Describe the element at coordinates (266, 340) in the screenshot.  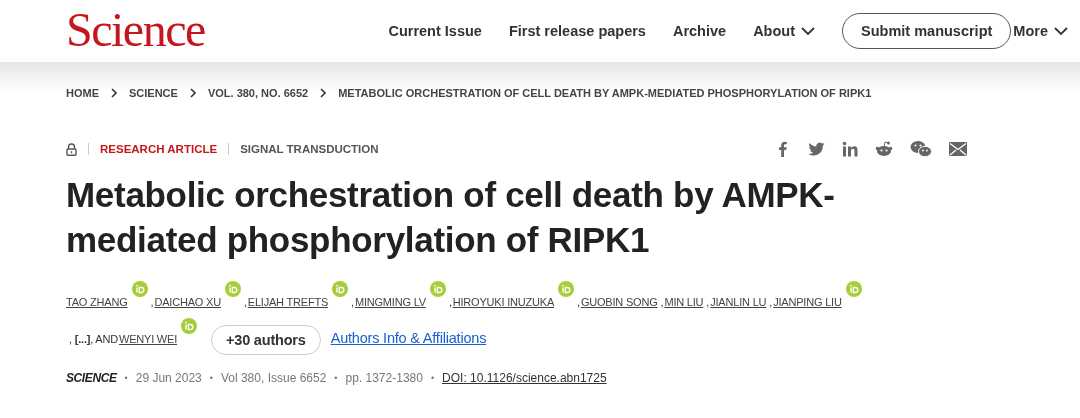
I see `more-authors-button: +30 authors` at that location.